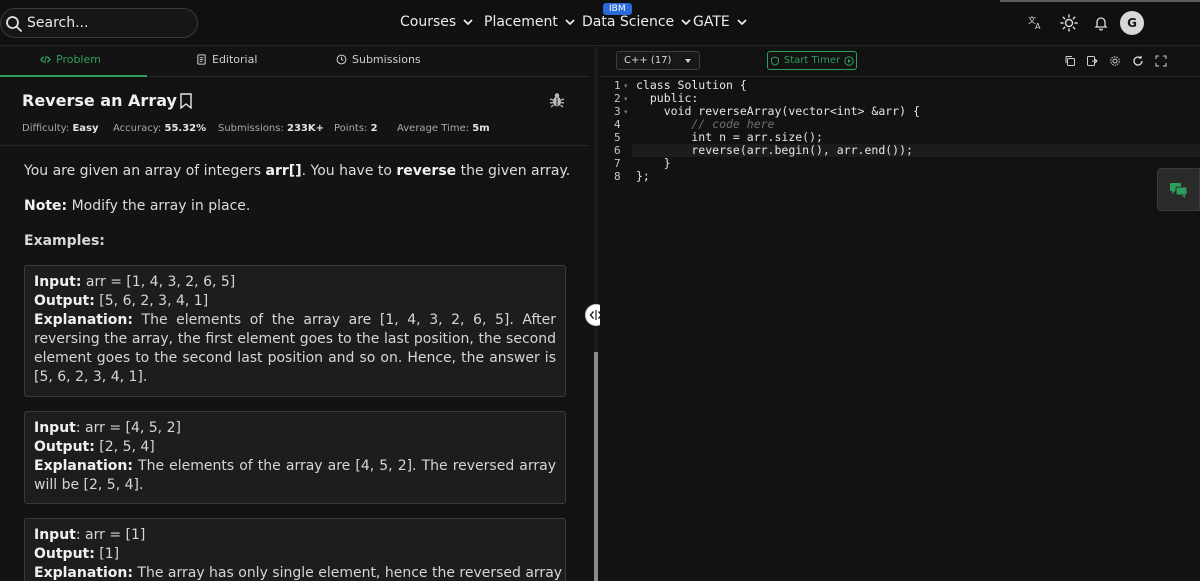 The height and width of the screenshot is (581, 1200). I want to click on tab-editorial: Editorial, so click(226, 59).